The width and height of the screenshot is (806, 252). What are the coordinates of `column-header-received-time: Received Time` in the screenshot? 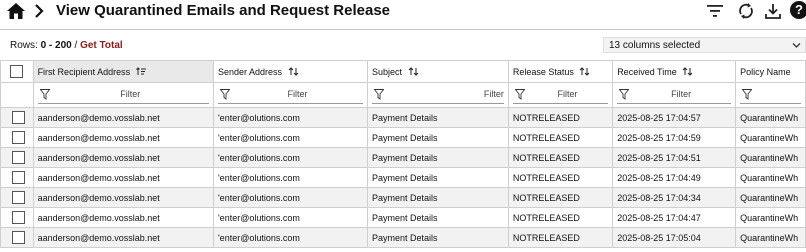 It's located at (674, 71).